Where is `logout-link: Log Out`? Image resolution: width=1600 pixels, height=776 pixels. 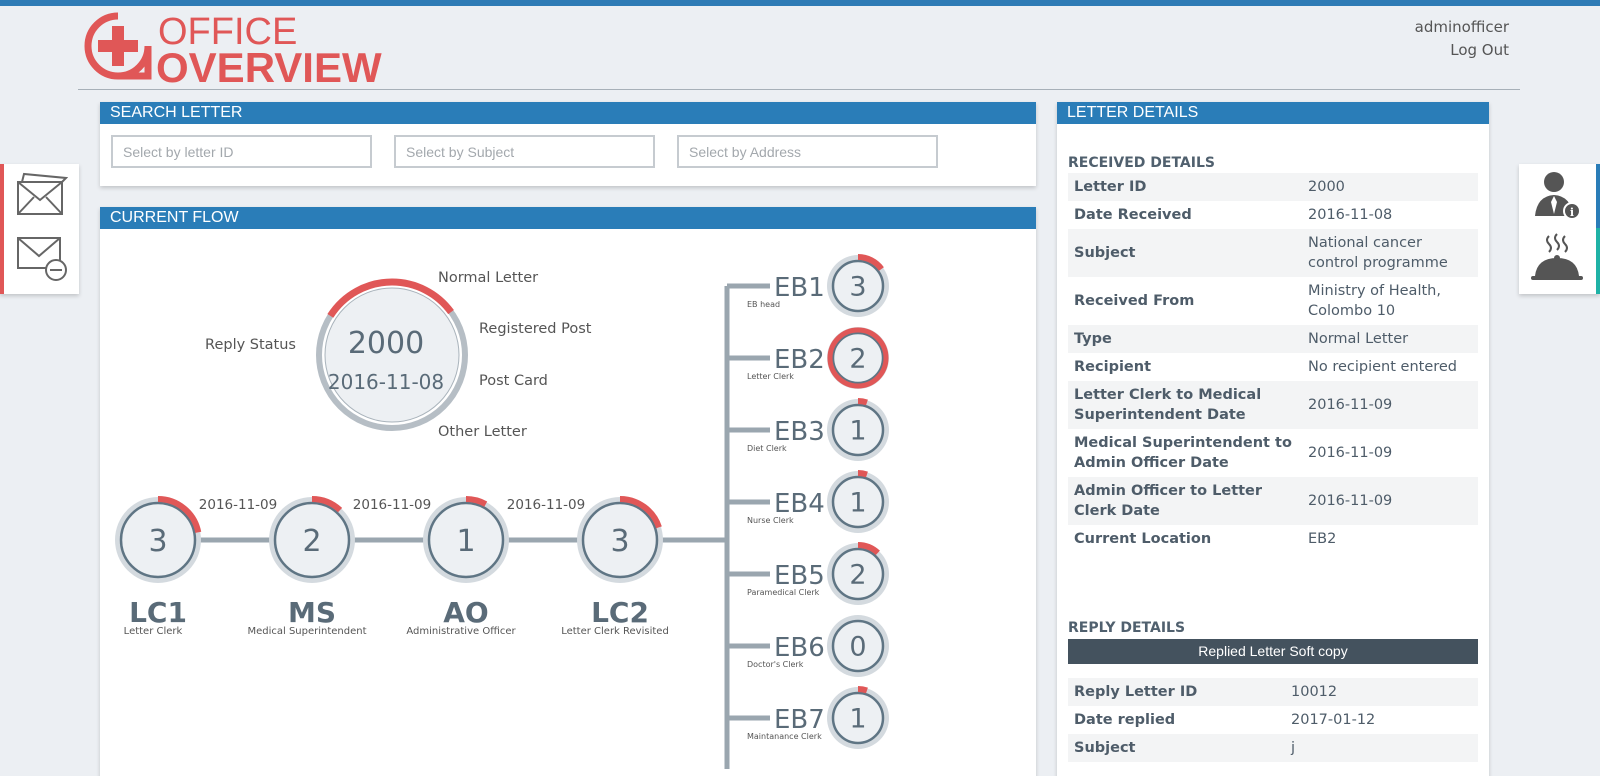
logout-link: Log Out is located at coordinates (1462, 50).